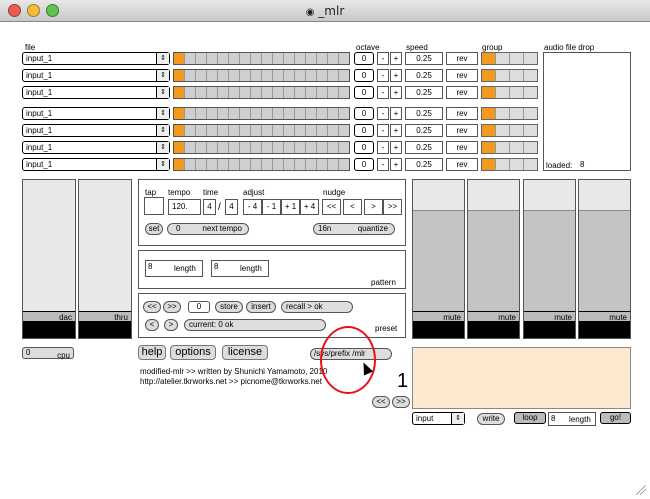 The height and width of the screenshot is (499, 650). Describe the element at coordinates (290, 207) in the screenshot. I see `adjust-plus-1: + 1` at that location.